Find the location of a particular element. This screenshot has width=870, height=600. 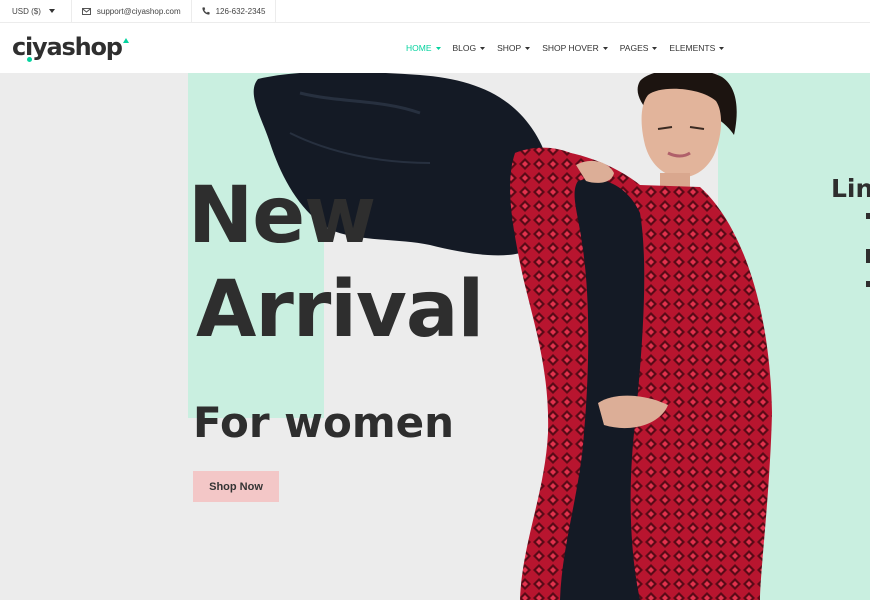

nav-item-label: PAGES is located at coordinates (634, 48).